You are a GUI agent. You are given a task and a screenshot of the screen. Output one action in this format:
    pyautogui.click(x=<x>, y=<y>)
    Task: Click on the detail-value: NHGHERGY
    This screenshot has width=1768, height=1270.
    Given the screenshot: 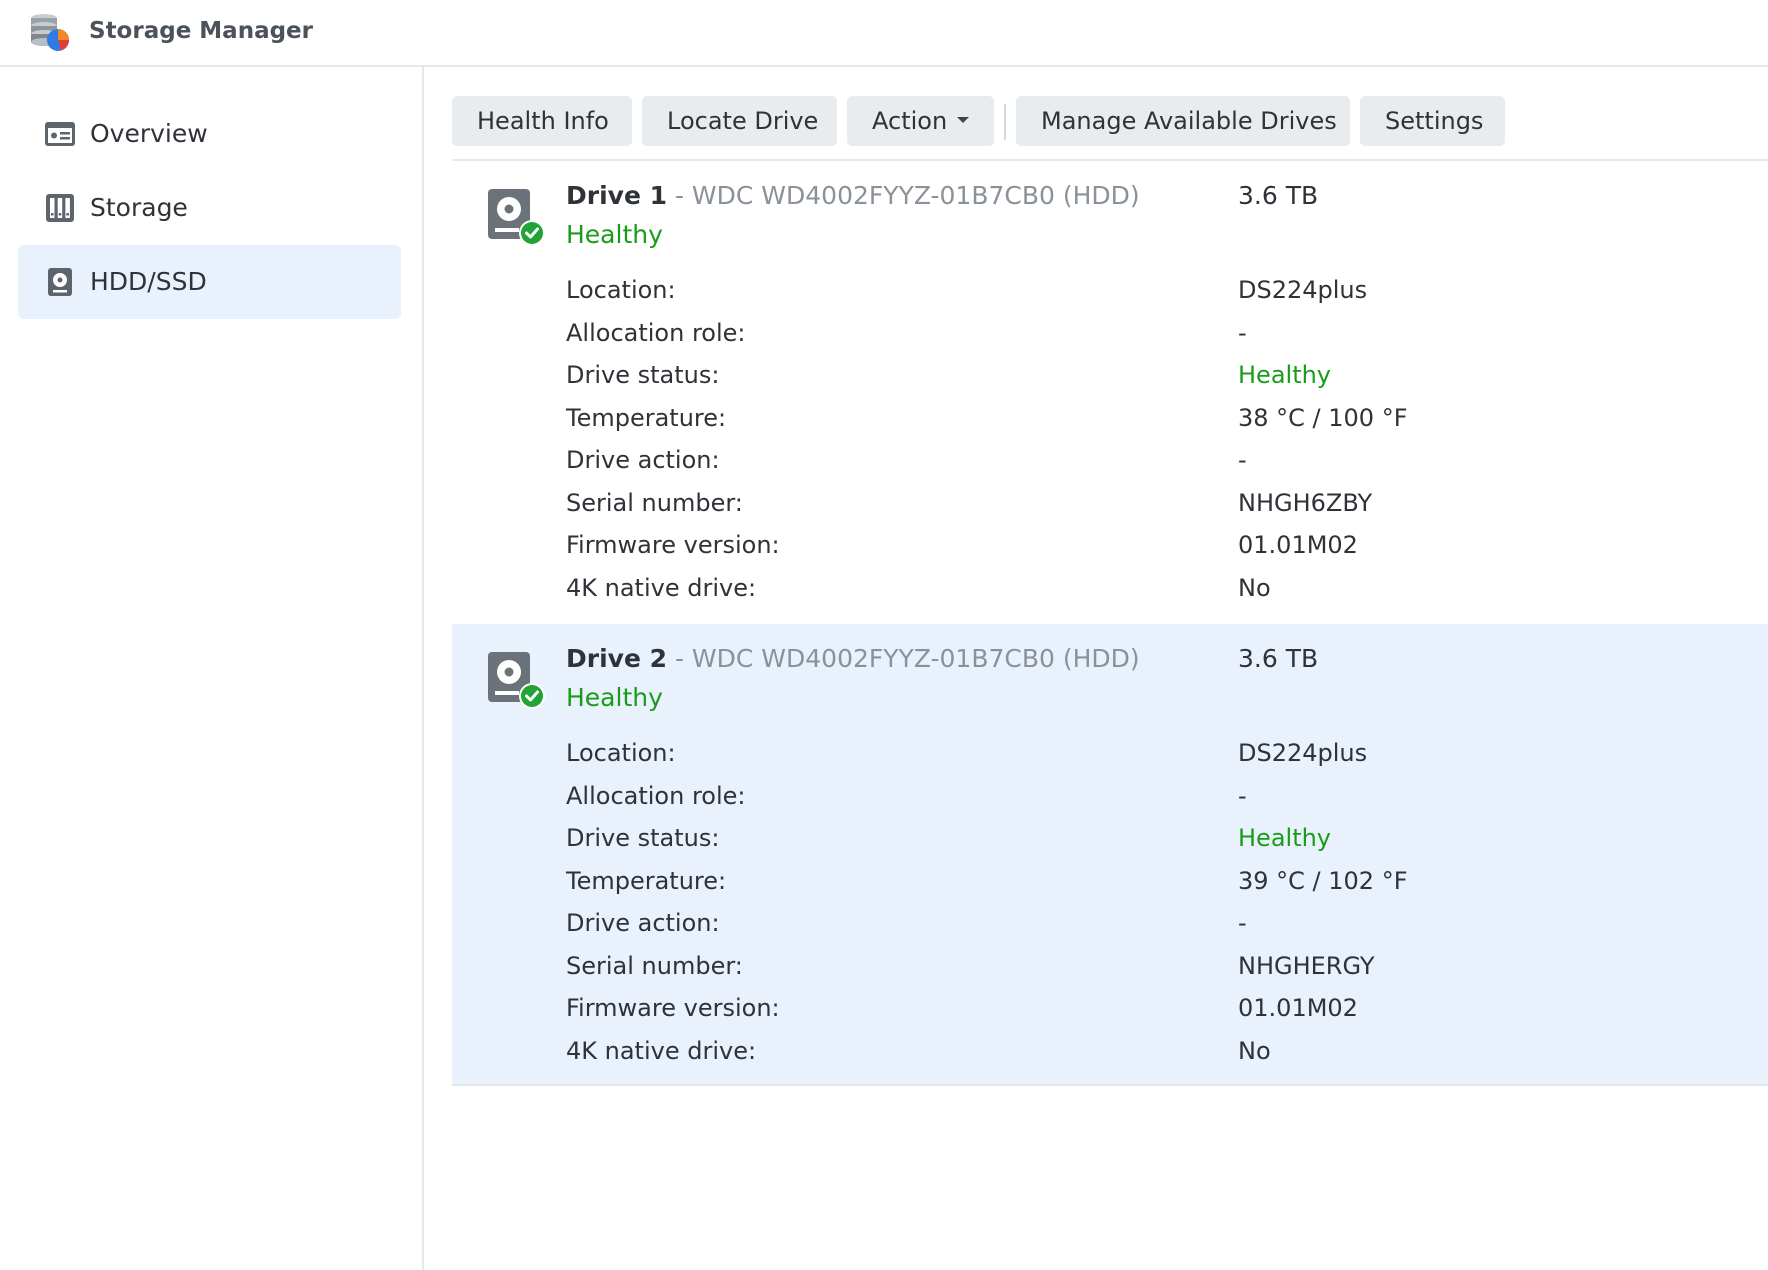 What is the action you would take?
    pyautogui.click(x=1306, y=966)
    